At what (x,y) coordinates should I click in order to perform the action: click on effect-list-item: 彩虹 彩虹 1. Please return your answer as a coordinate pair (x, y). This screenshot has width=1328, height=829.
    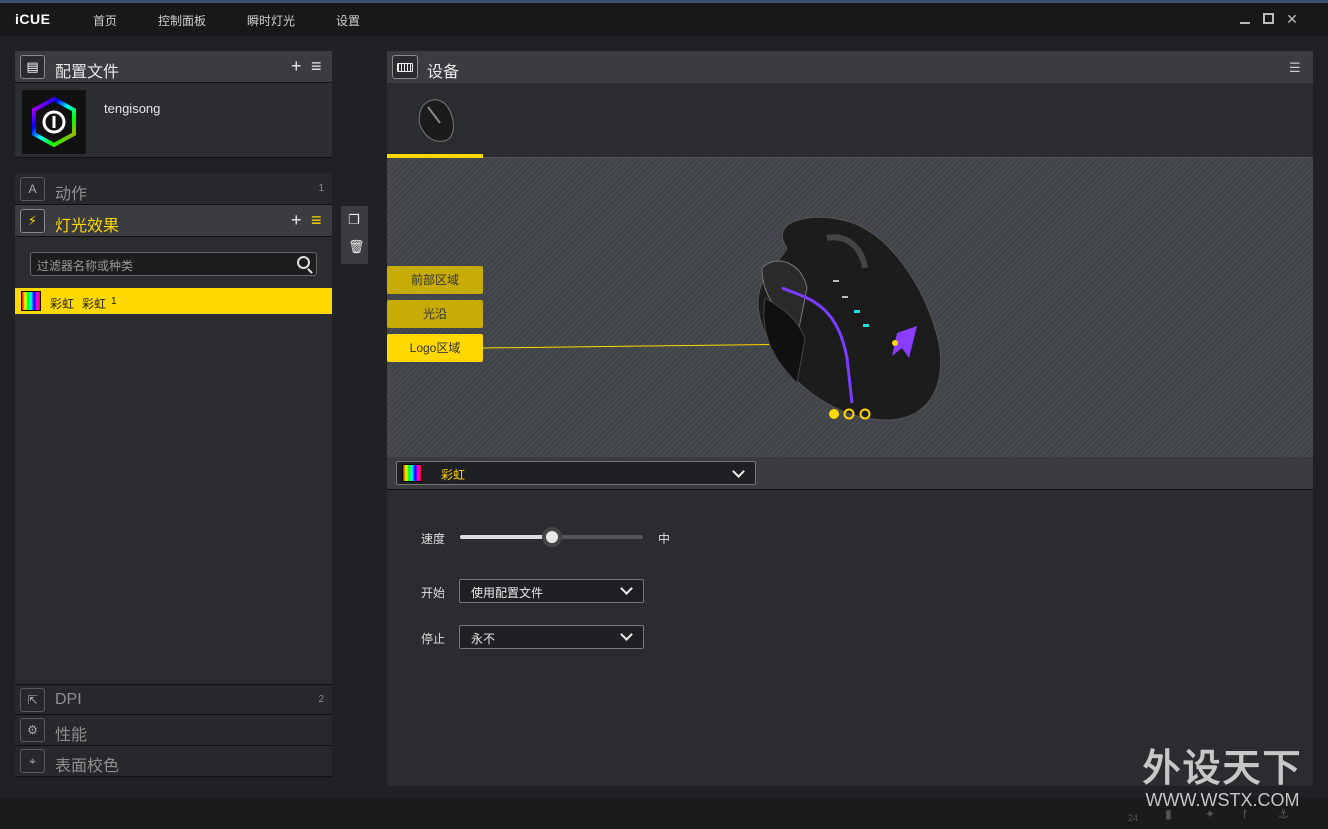
    Looking at the image, I should click on (173, 301).